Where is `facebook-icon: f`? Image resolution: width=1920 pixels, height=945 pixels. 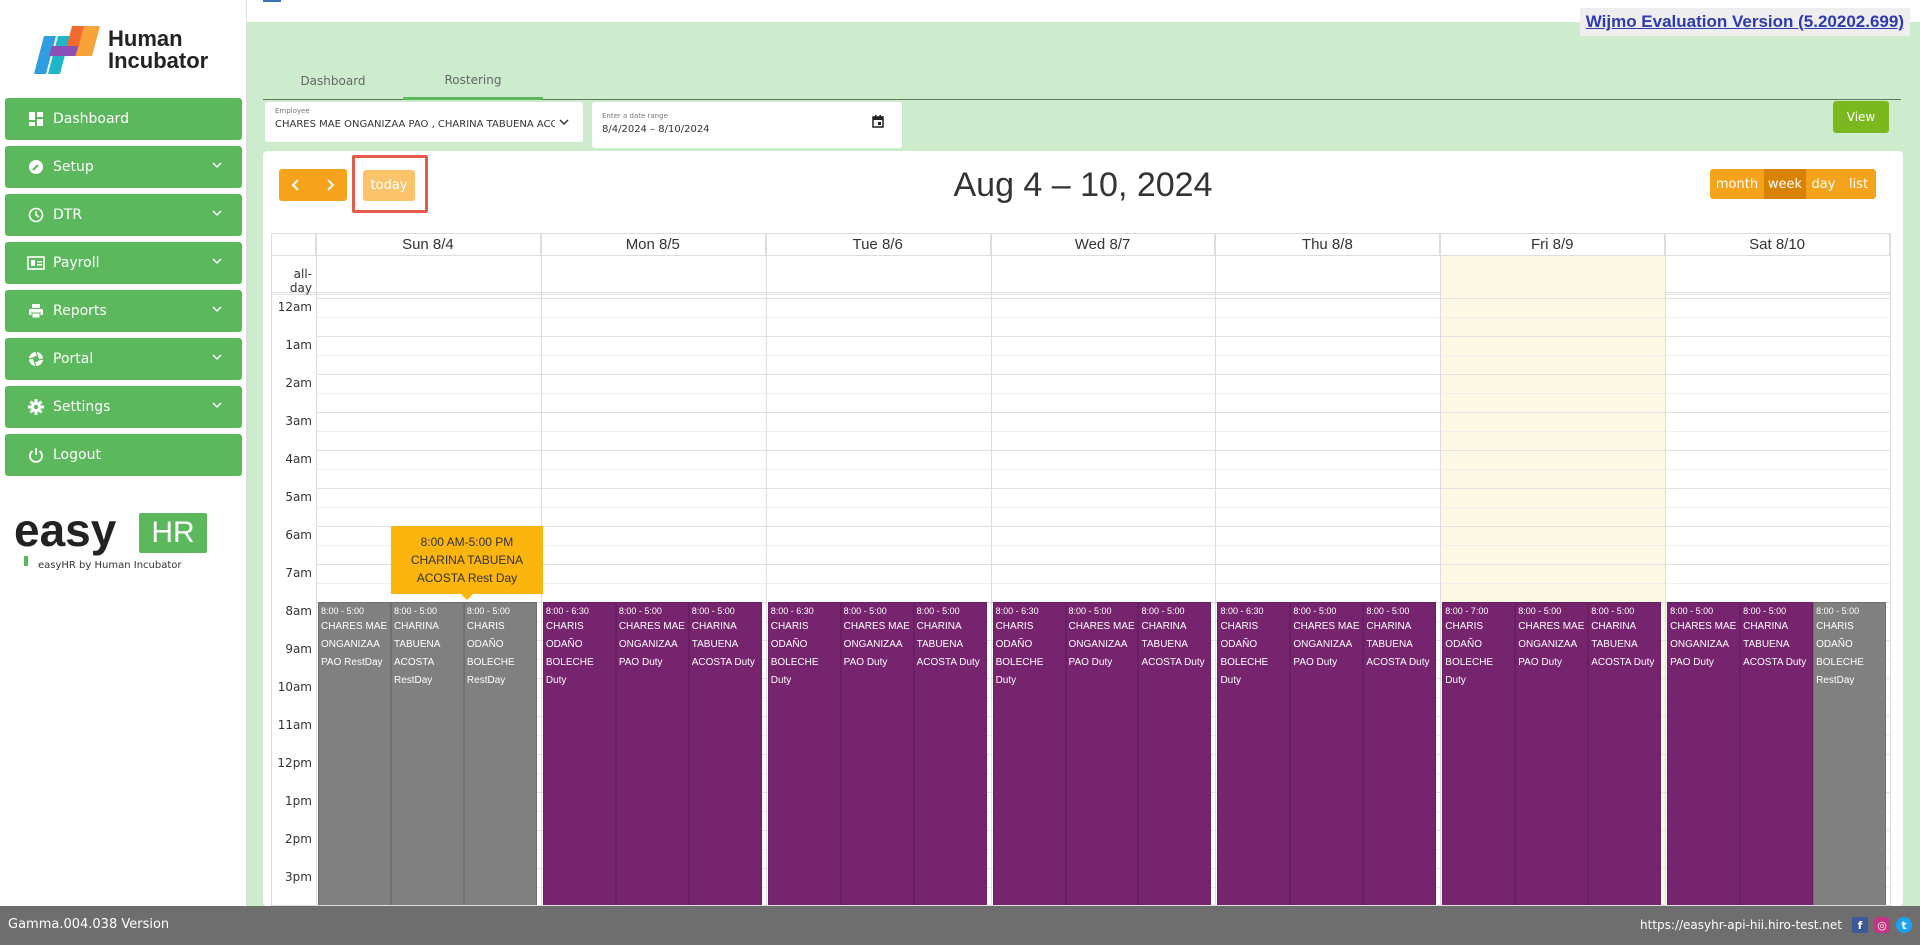 facebook-icon: f is located at coordinates (1860, 925).